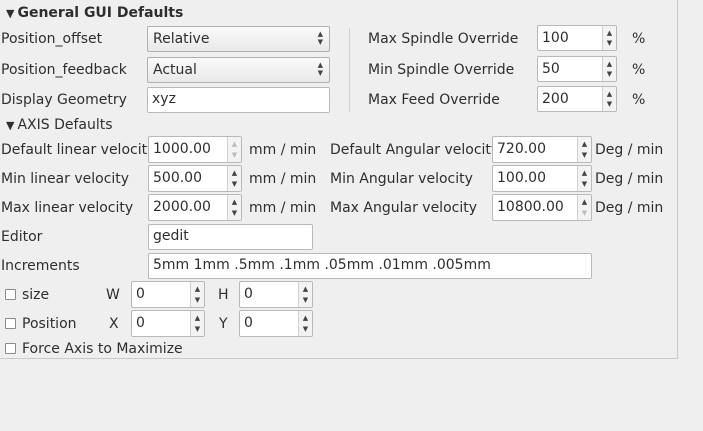 The height and width of the screenshot is (431, 703). Describe the element at coordinates (113, 295) in the screenshot. I see `width-label: W` at that location.